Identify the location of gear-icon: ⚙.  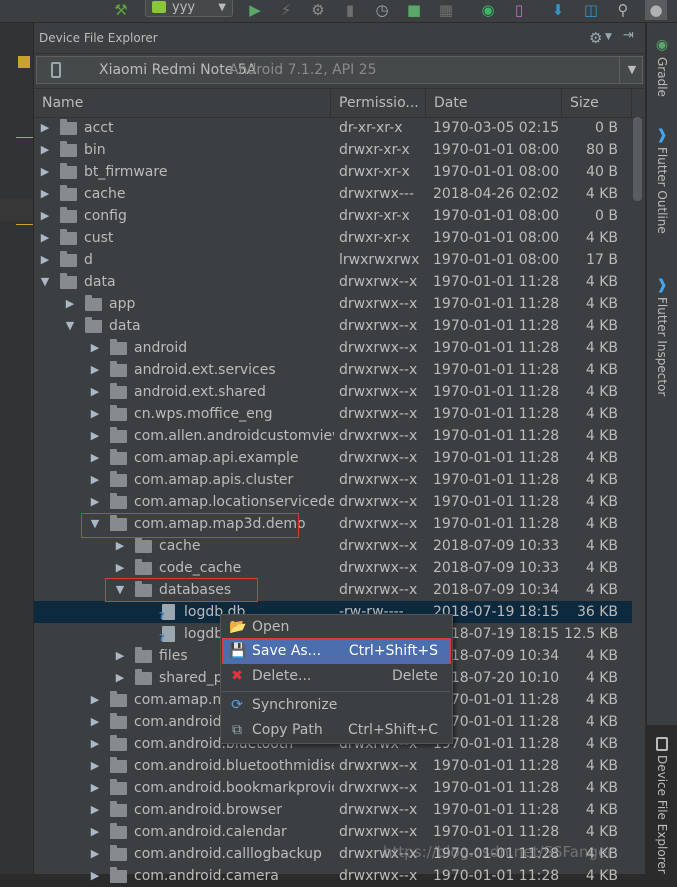
(595, 38).